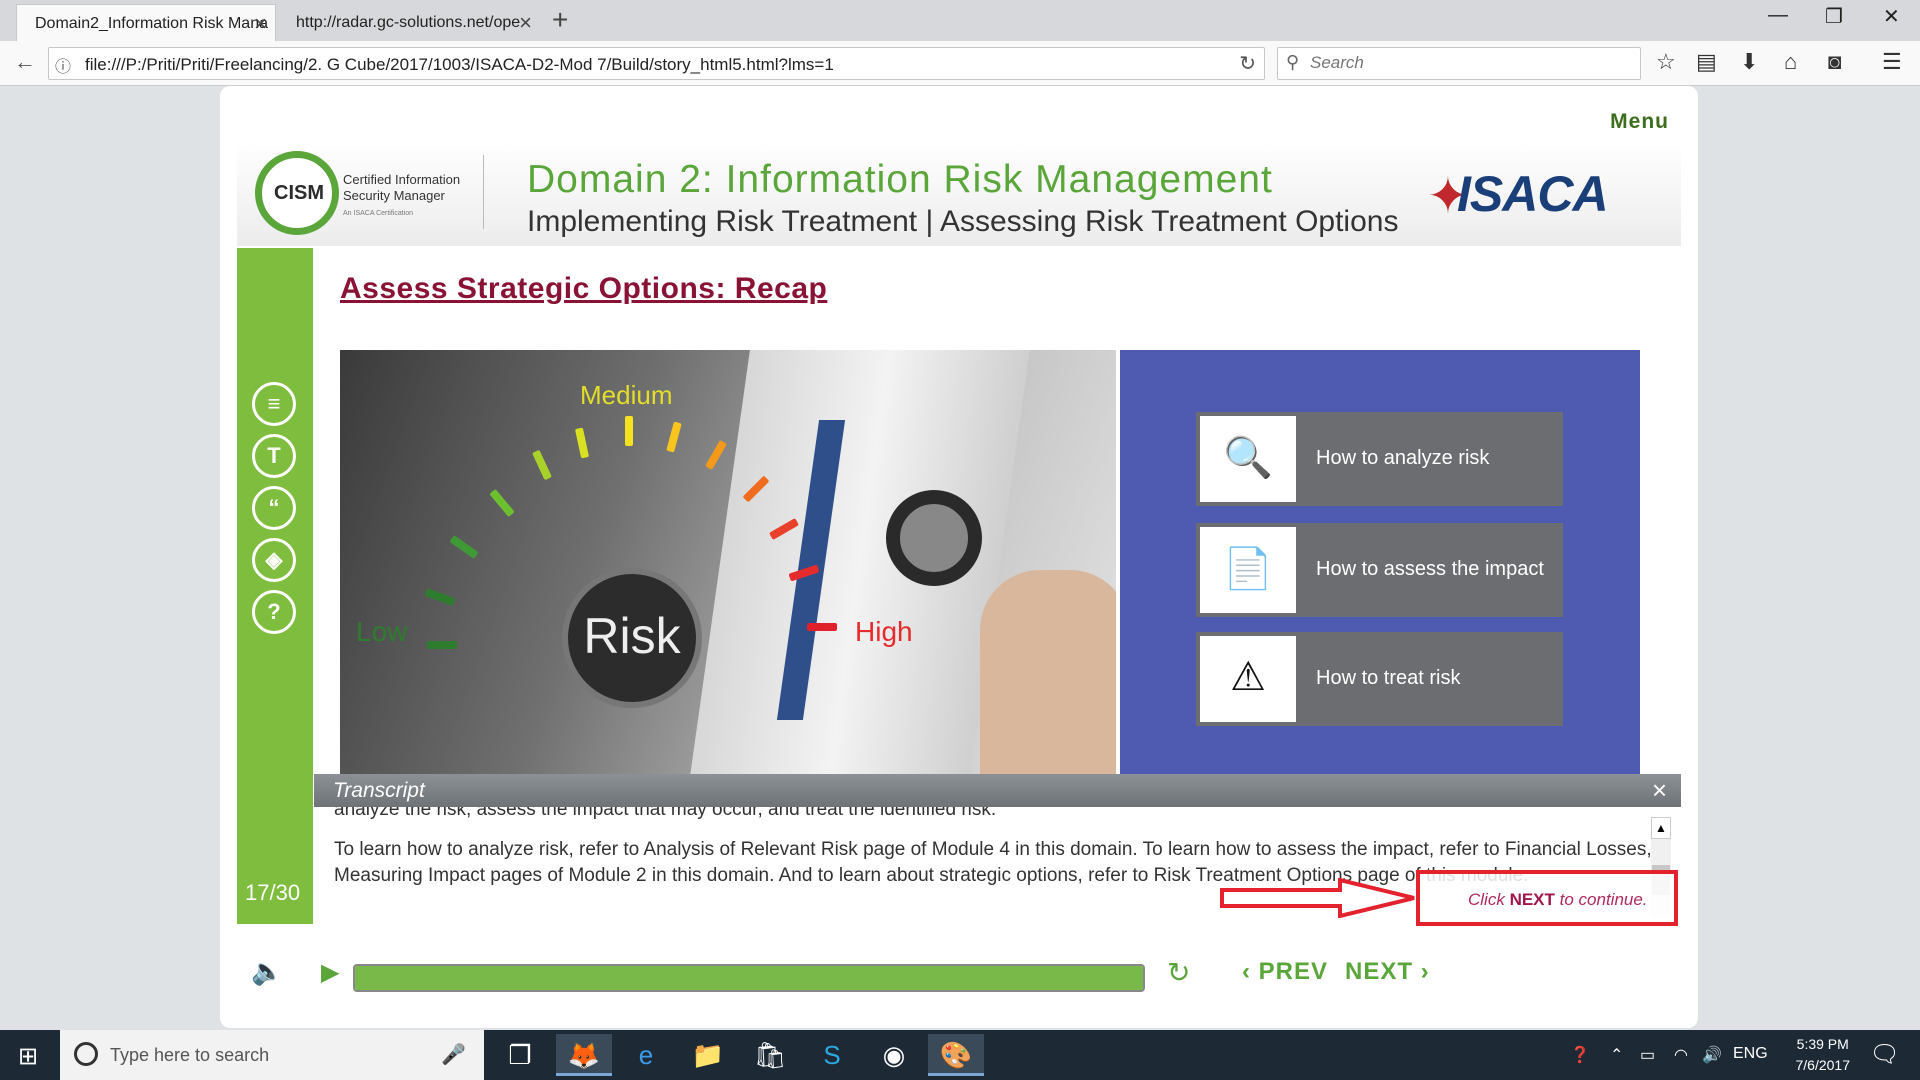 This screenshot has width=1920, height=1080. What do you see at coordinates (1706, 62) in the screenshot?
I see `reader-list-icon: ▤` at bounding box center [1706, 62].